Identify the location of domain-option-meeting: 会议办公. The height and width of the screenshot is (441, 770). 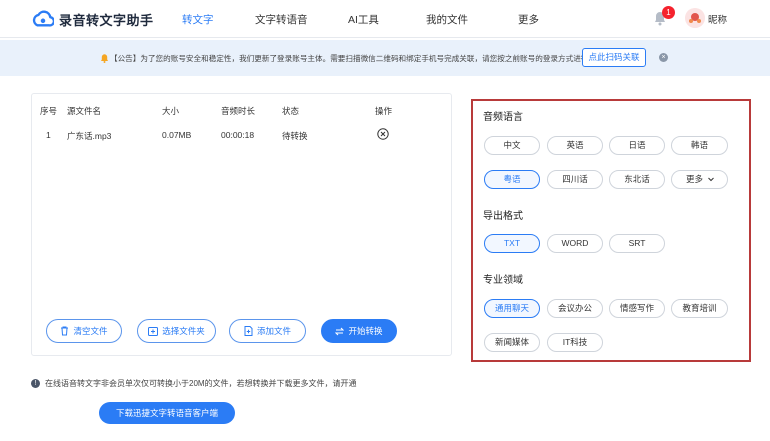
(575, 308).